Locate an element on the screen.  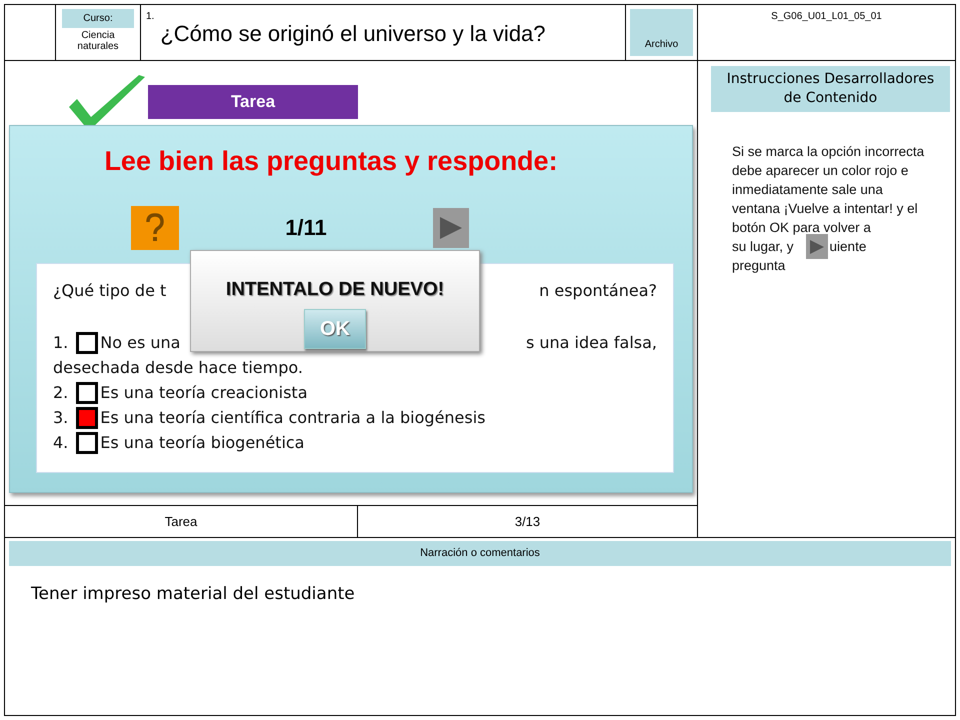
instructions-text: pregunta is located at coordinates (759, 266).